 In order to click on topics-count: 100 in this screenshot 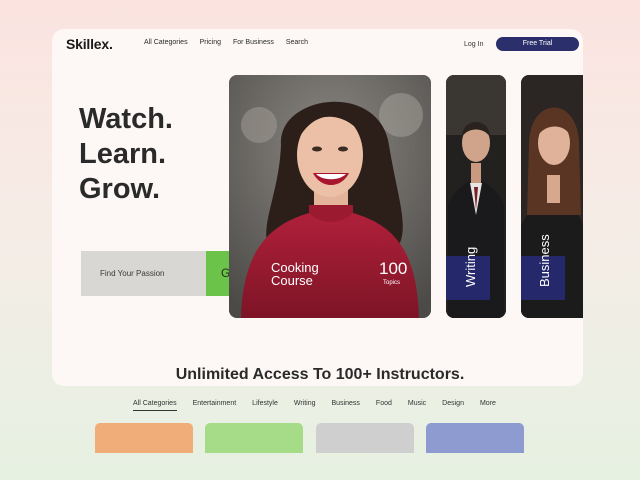, I will do `click(393, 268)`.